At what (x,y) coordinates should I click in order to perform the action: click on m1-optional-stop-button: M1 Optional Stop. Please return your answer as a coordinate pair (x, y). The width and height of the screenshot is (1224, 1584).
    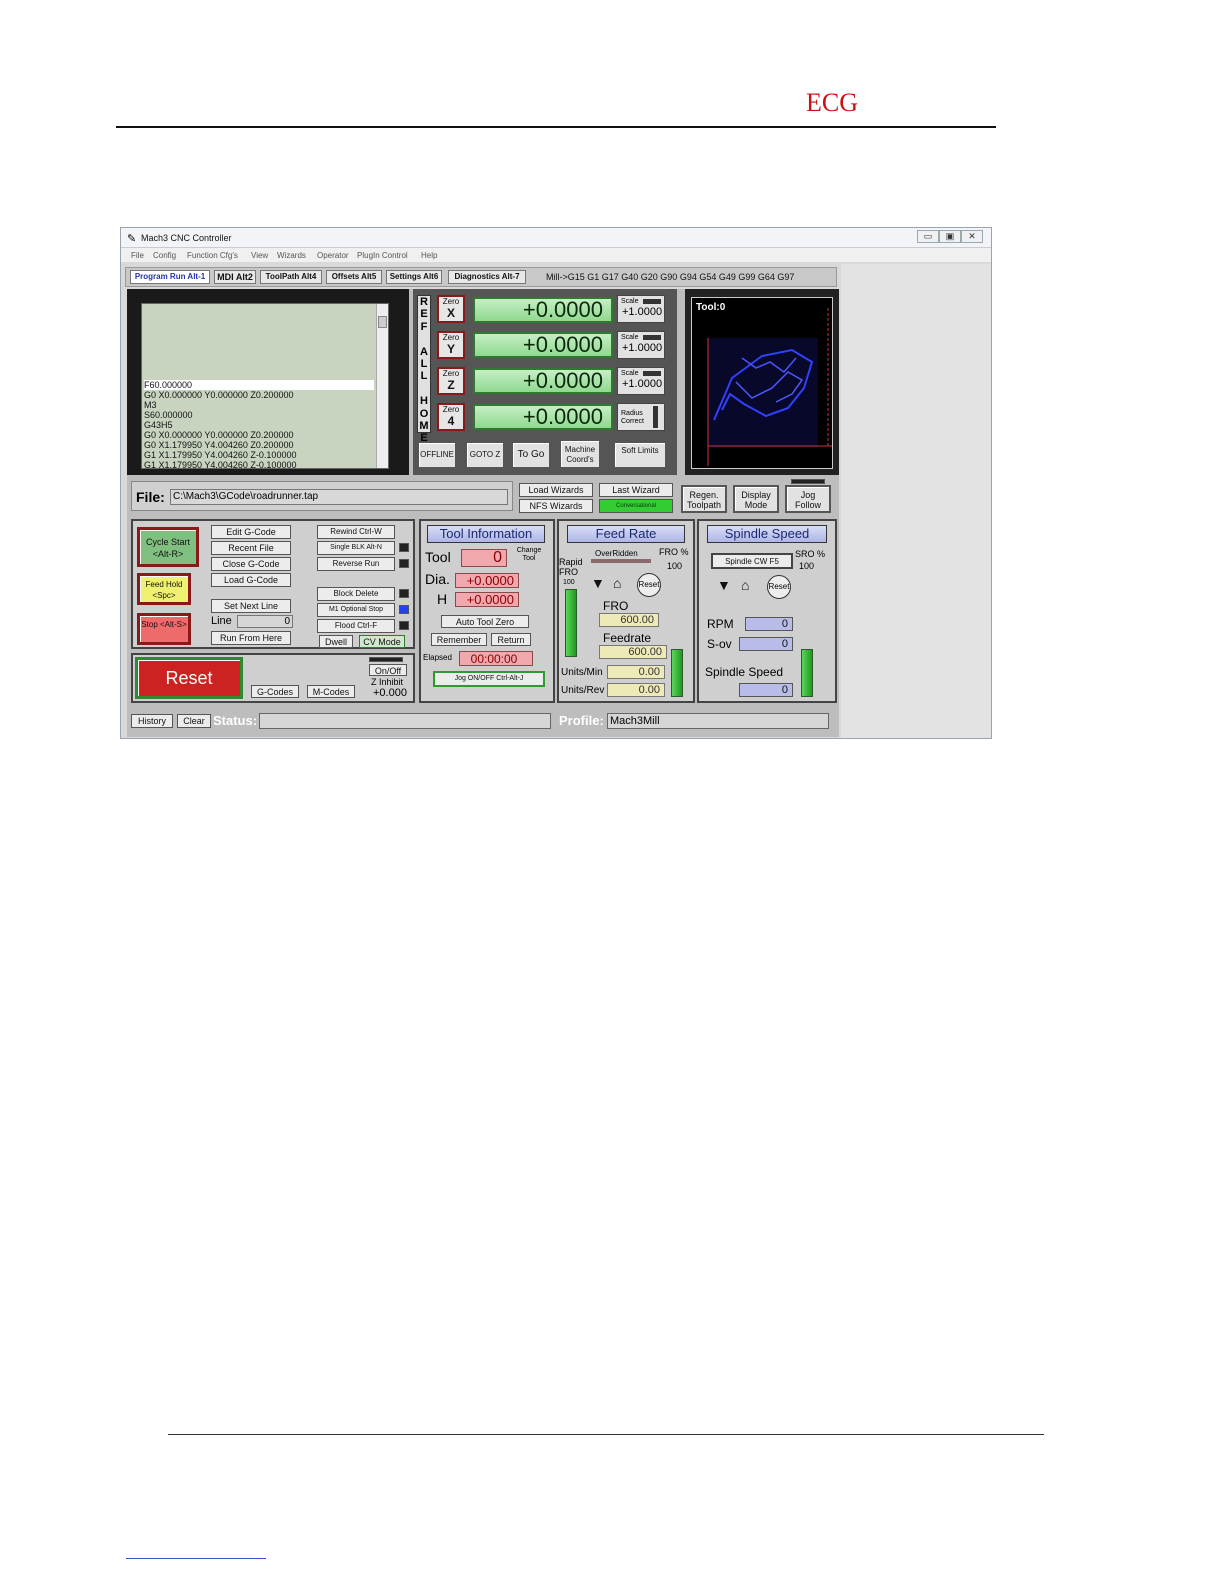
    Looking at the image, I should click on (356, 610).